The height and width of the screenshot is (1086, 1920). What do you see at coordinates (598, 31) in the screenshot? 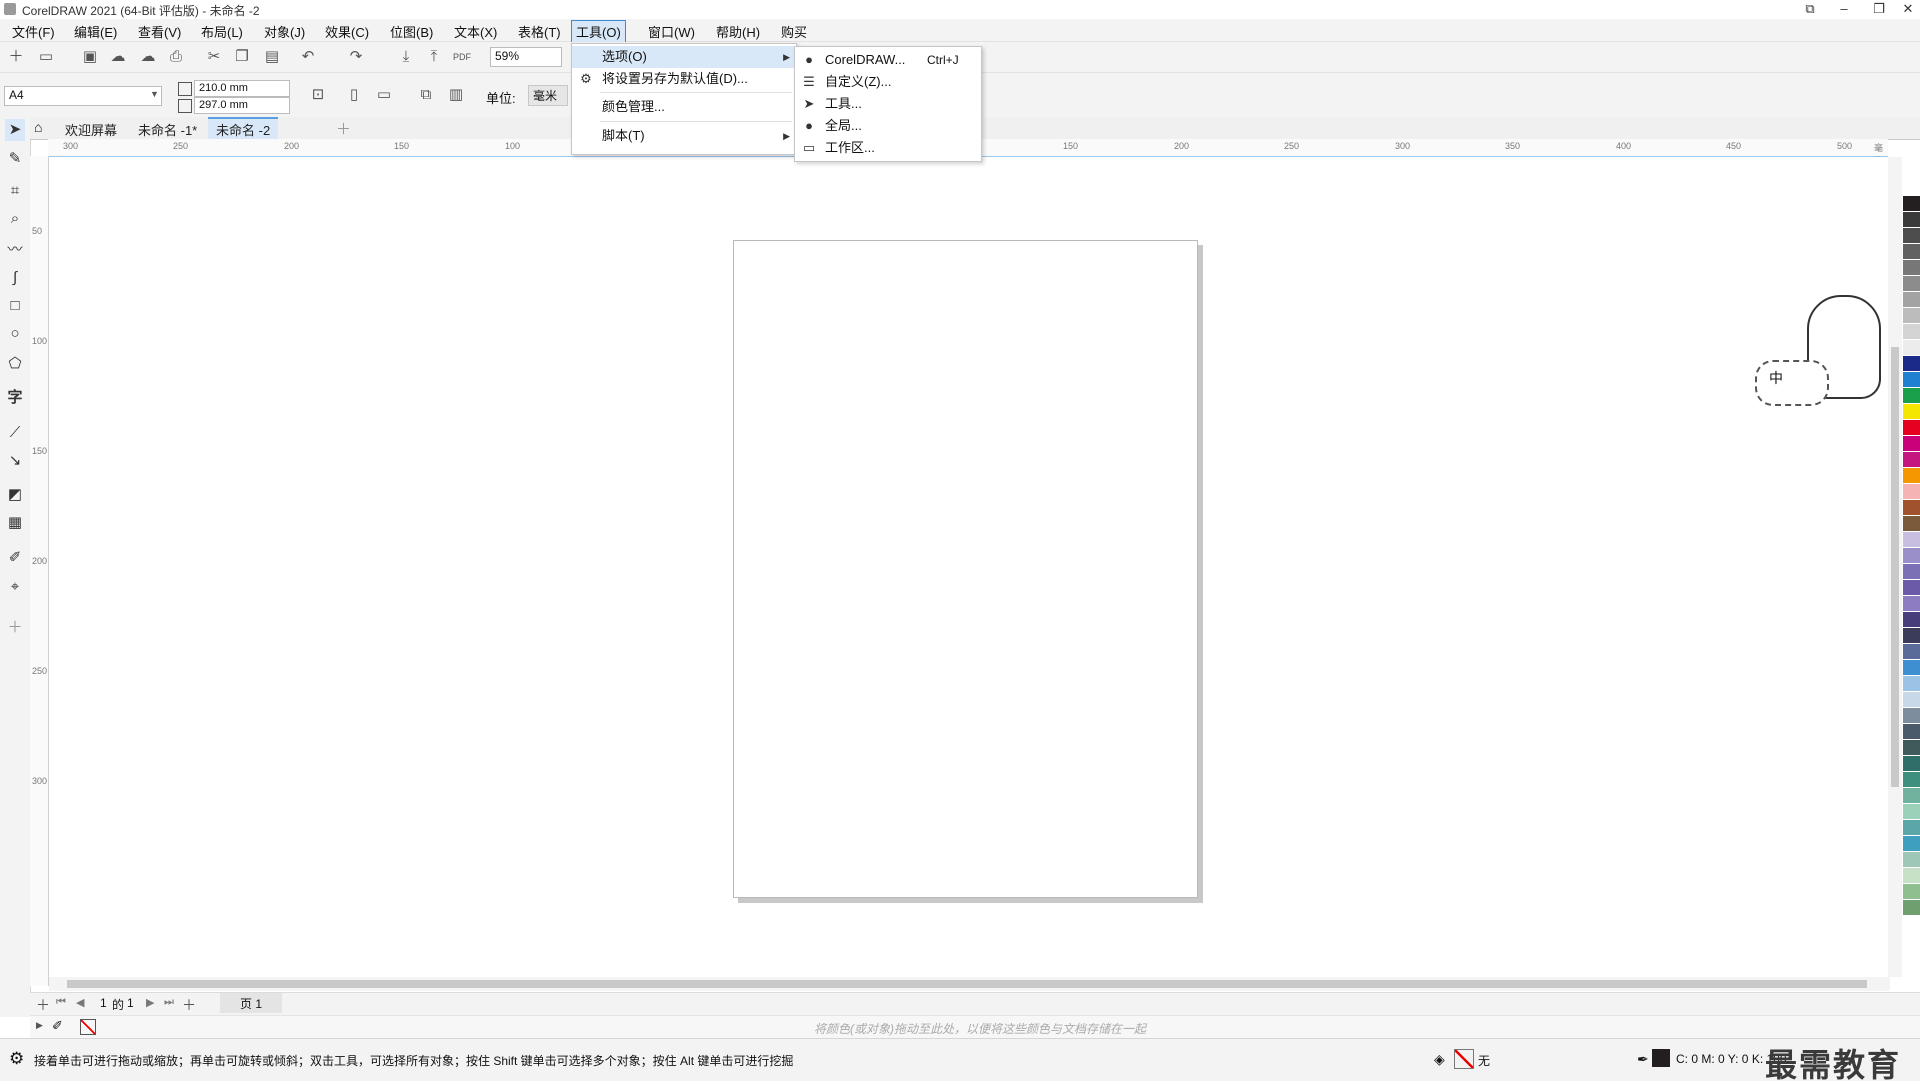
I see `menu-tools: 工具(O)` at bounding box center [598, 31].